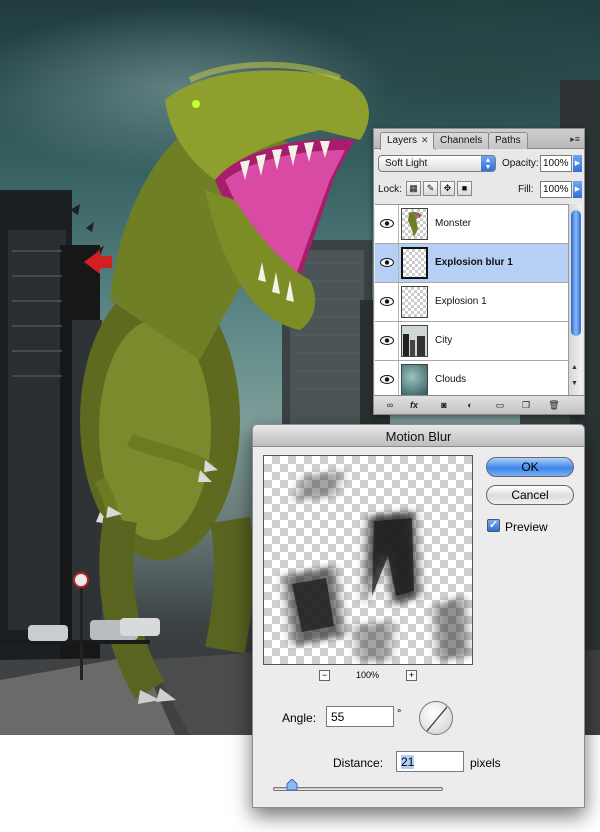 This screenshot has width=600, height=832. Describe the element at coordinates (399, 714) in the screenshot. I see `degree-symbol: °` at that location.